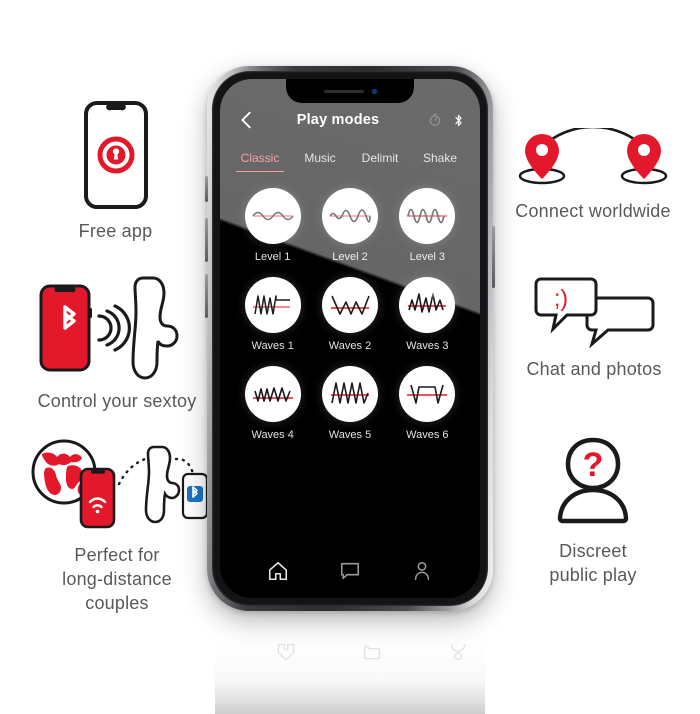  What do you see at coordinates (272, 435) in the screenshot?
I see `mode-label: Waves 4` at bounding box center [272, 435].